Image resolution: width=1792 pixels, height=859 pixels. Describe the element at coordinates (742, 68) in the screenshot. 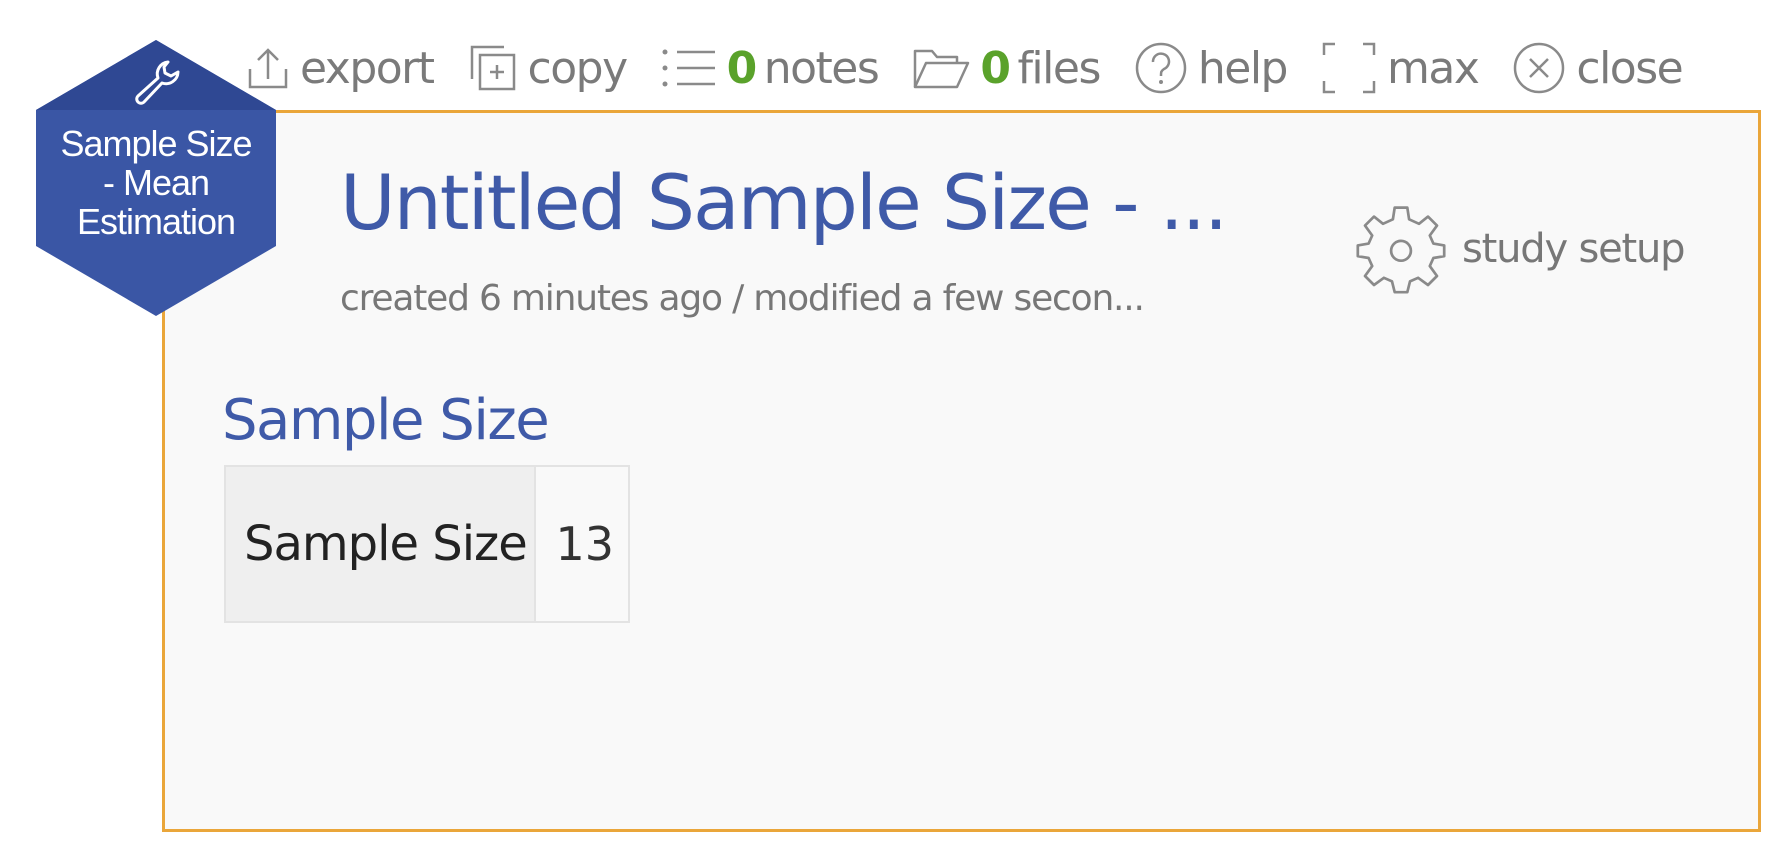

I see `notes-count: 0` at that location.